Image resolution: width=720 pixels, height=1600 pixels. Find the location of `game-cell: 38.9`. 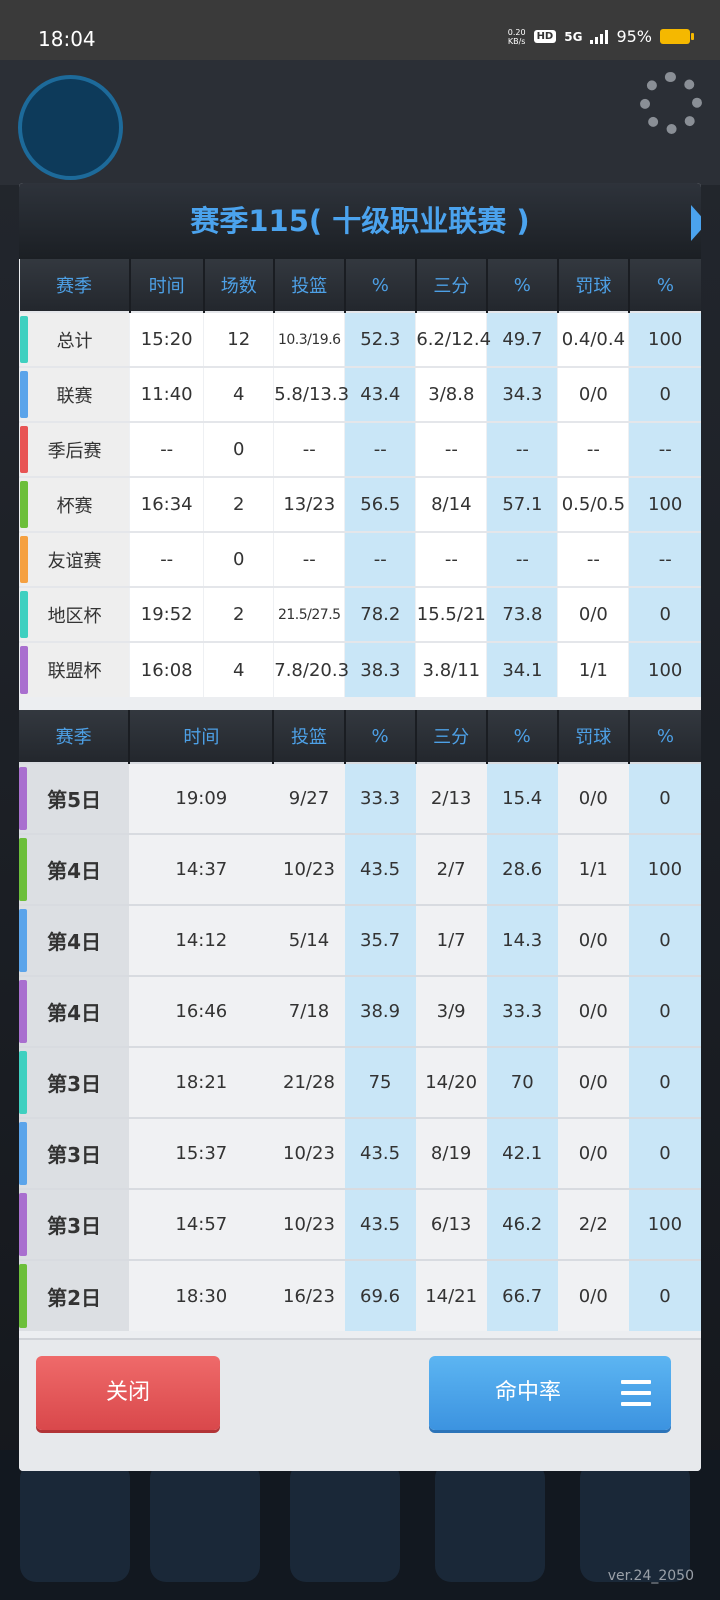

game-cell: 38.9 is located at coordinates (380, 1011).